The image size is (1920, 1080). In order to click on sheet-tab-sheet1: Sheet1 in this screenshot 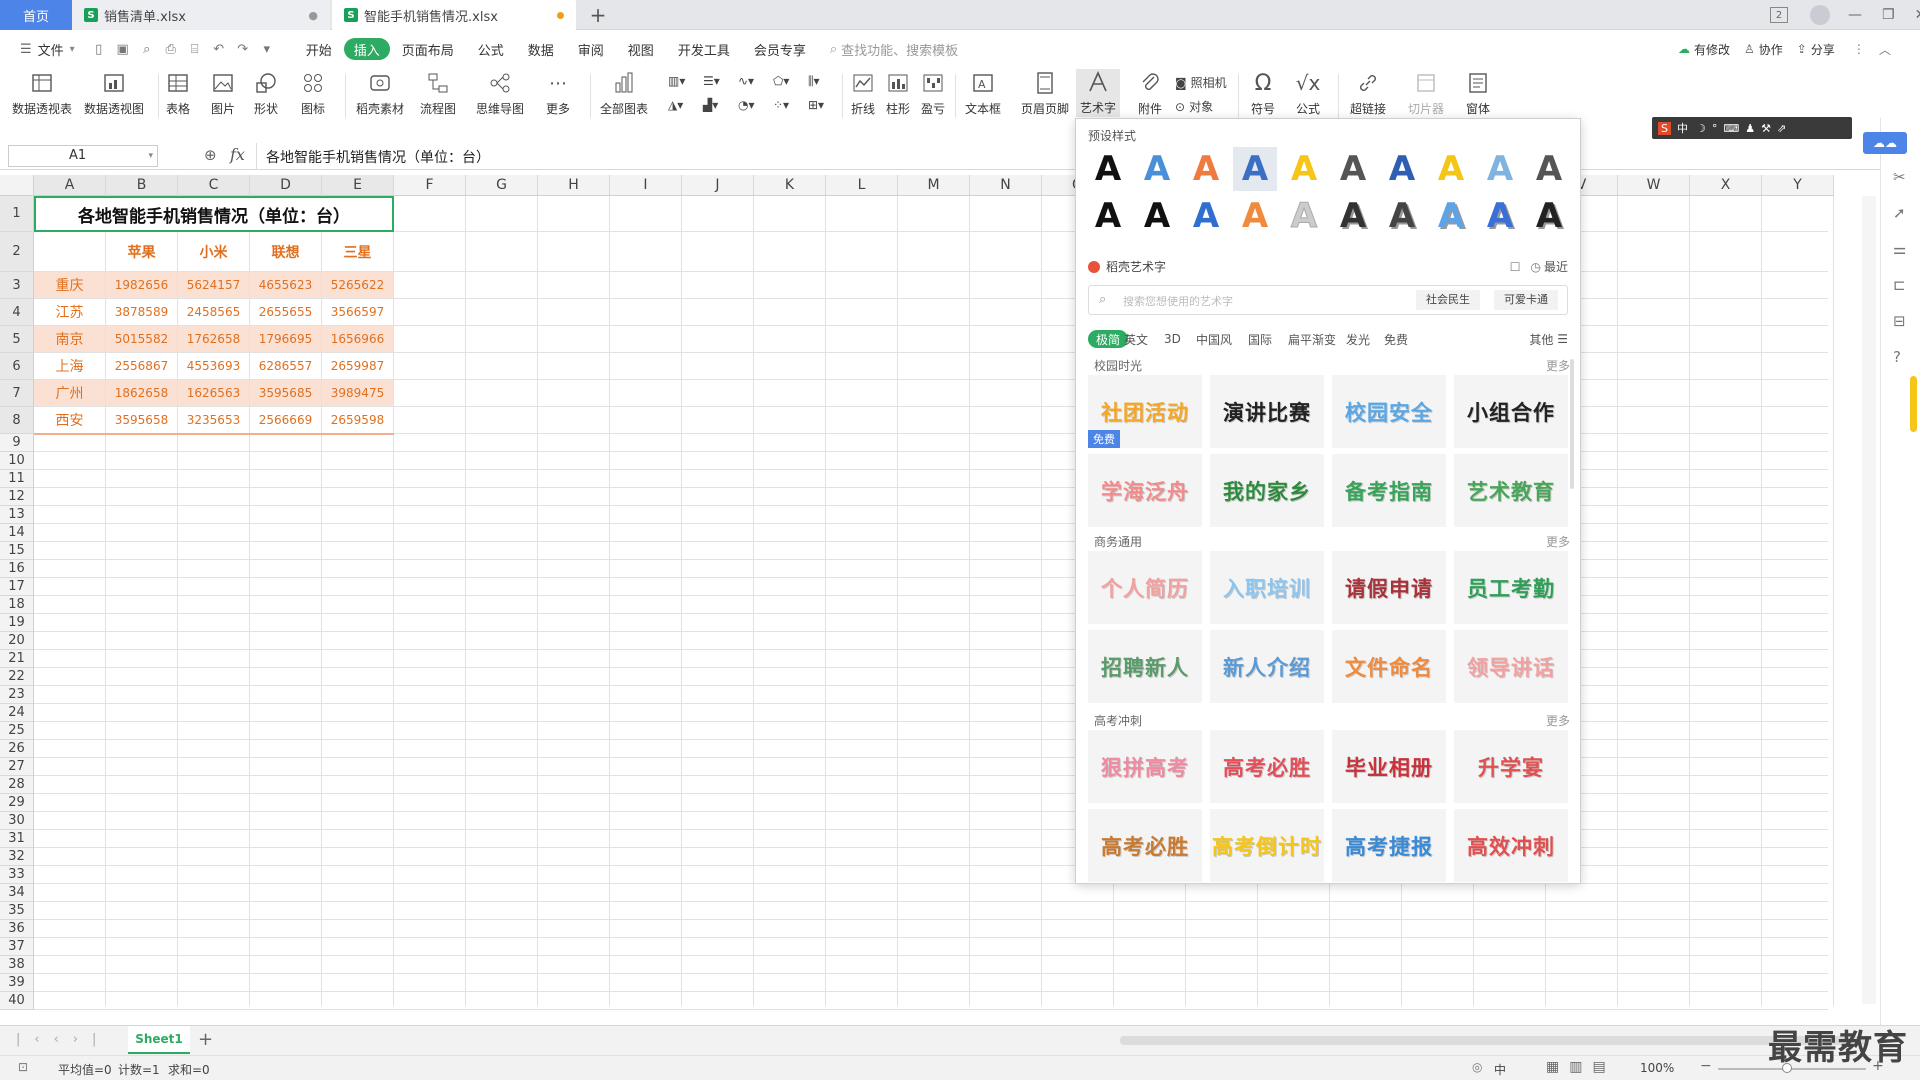, I will do `click(159, 1040)`.